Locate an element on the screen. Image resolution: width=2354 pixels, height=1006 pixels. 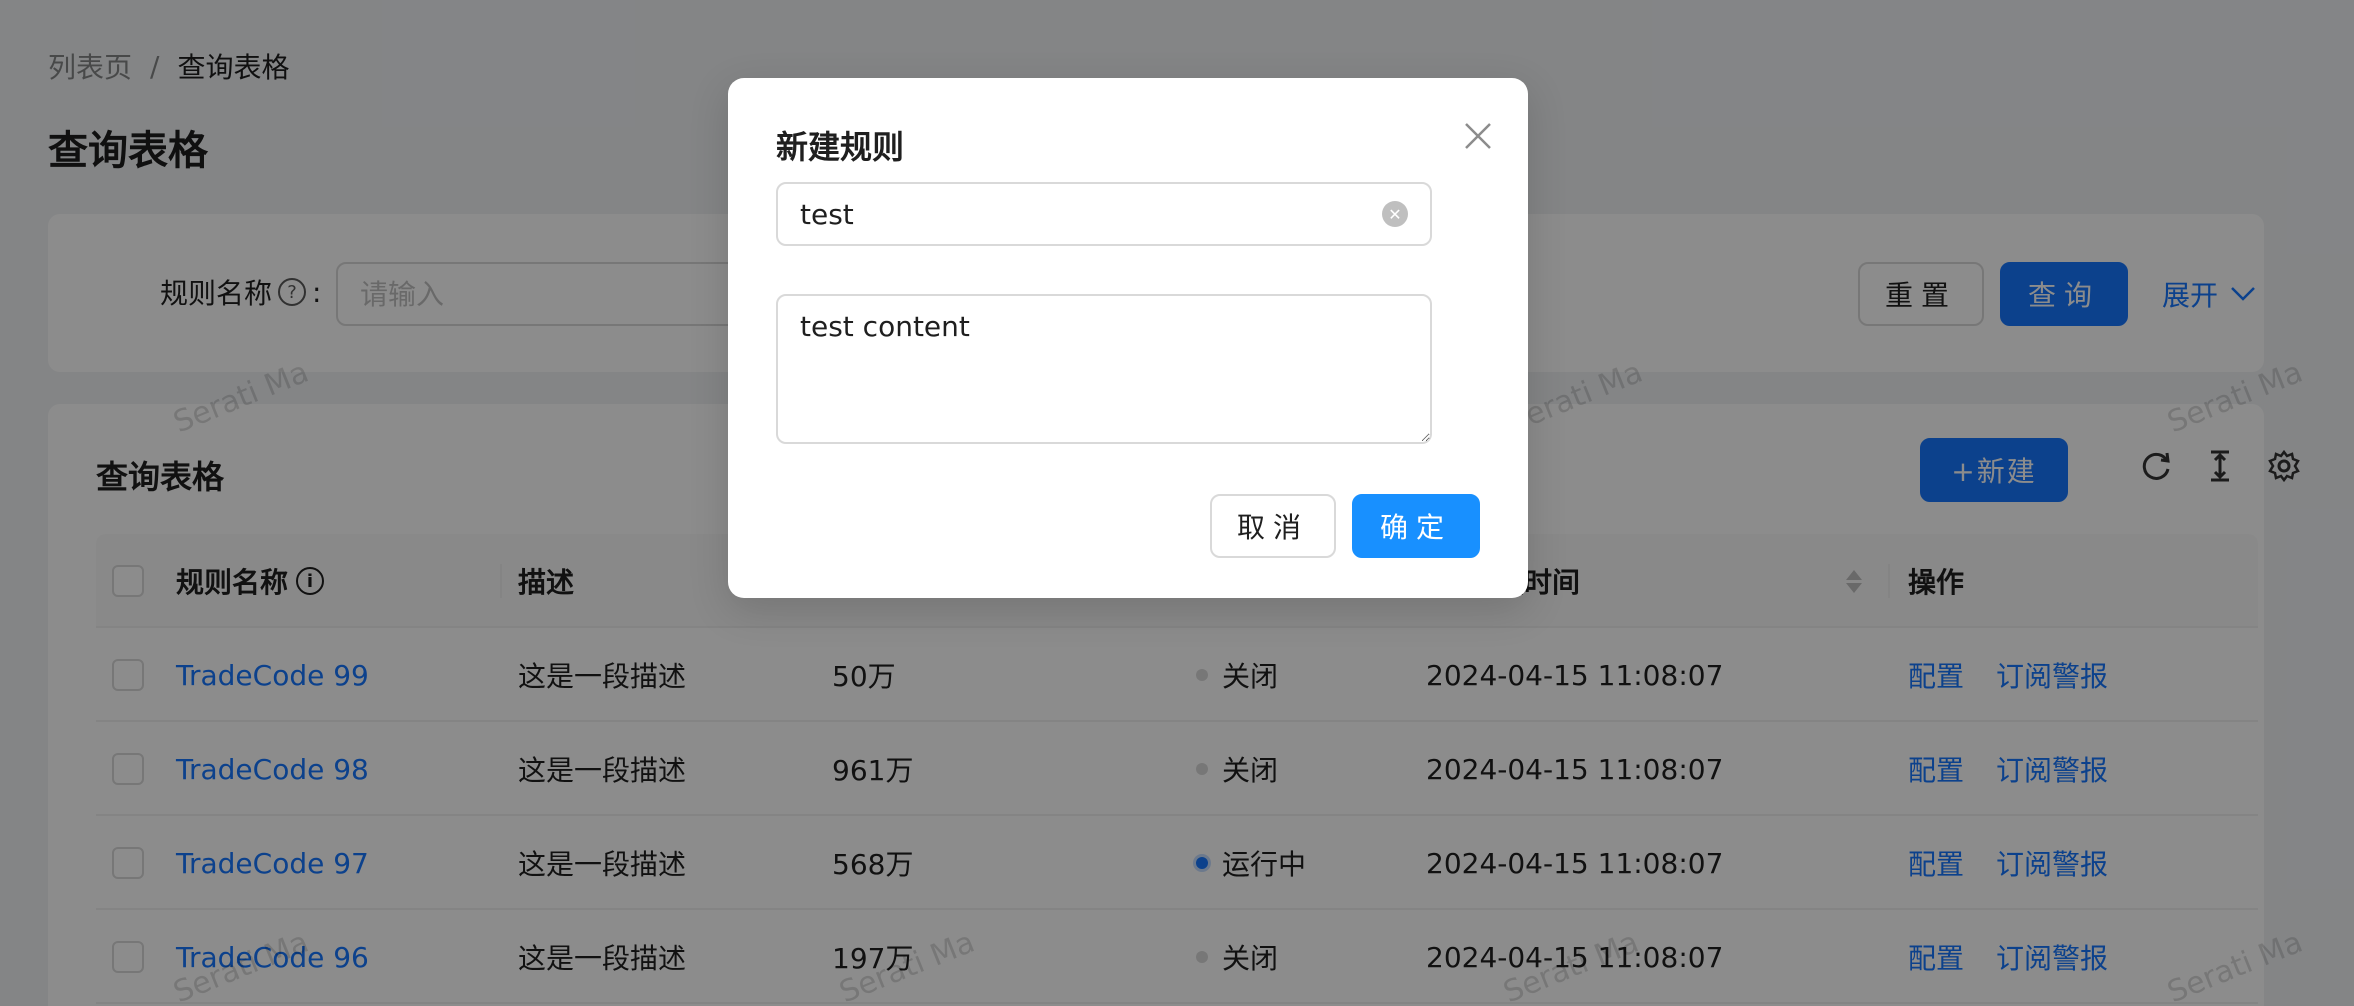
cancel-button: 取消 is located at coordinates (1273, 526).